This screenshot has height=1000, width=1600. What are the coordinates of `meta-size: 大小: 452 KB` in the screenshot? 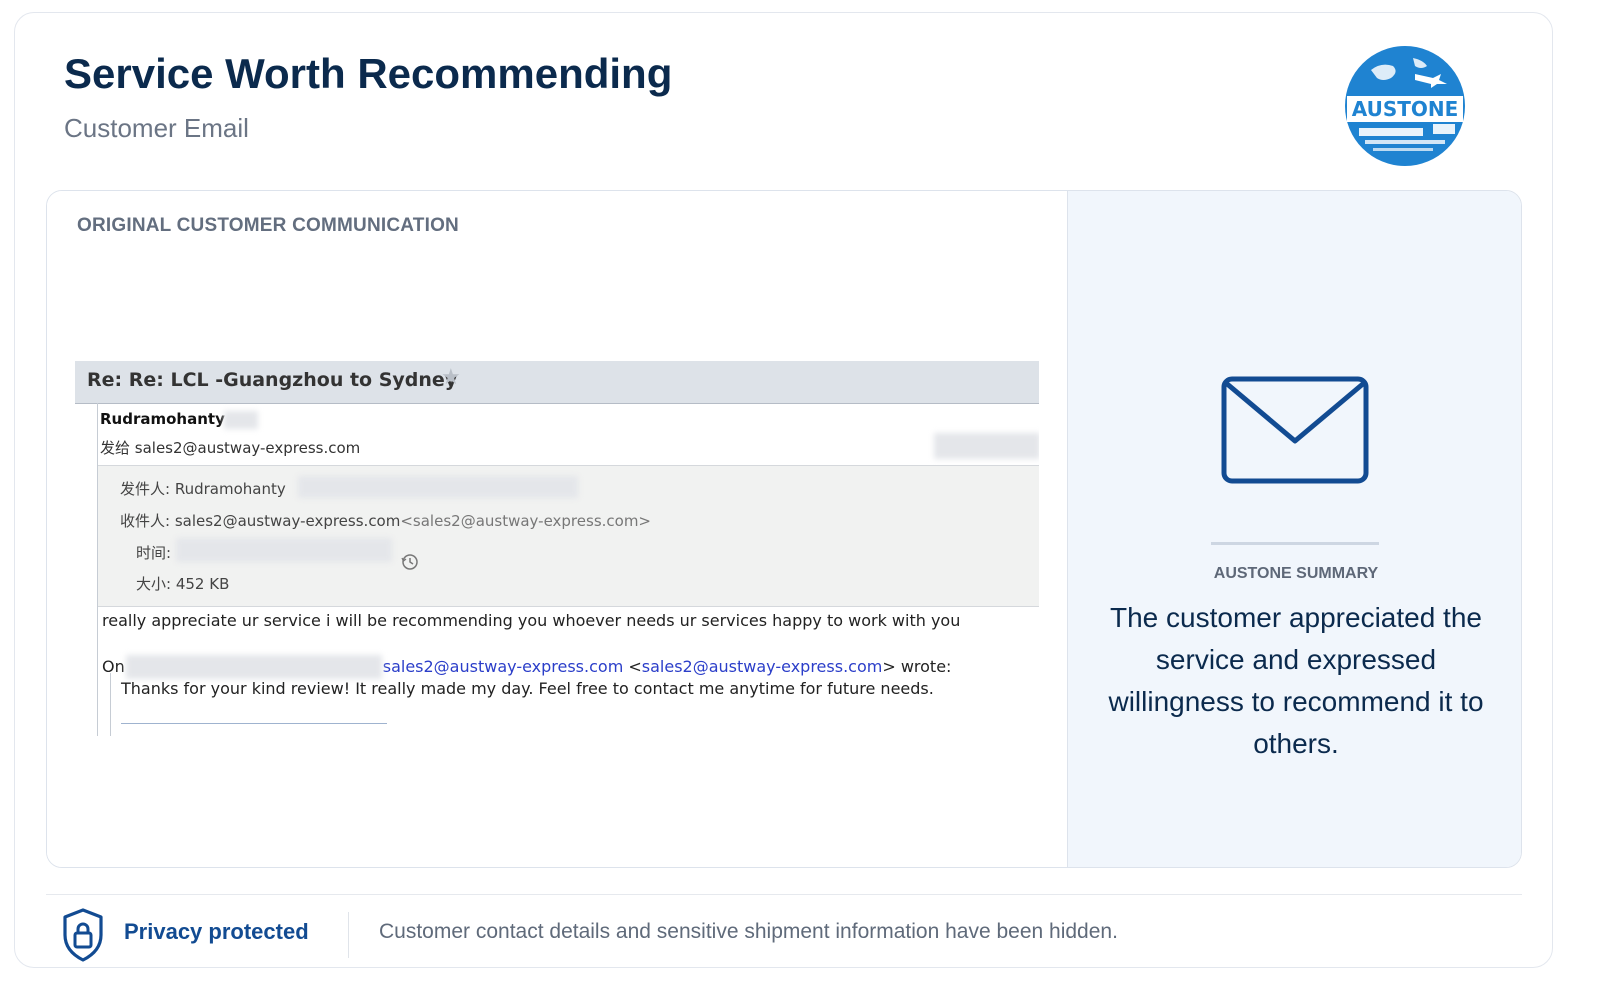 It's located at (182, 583).